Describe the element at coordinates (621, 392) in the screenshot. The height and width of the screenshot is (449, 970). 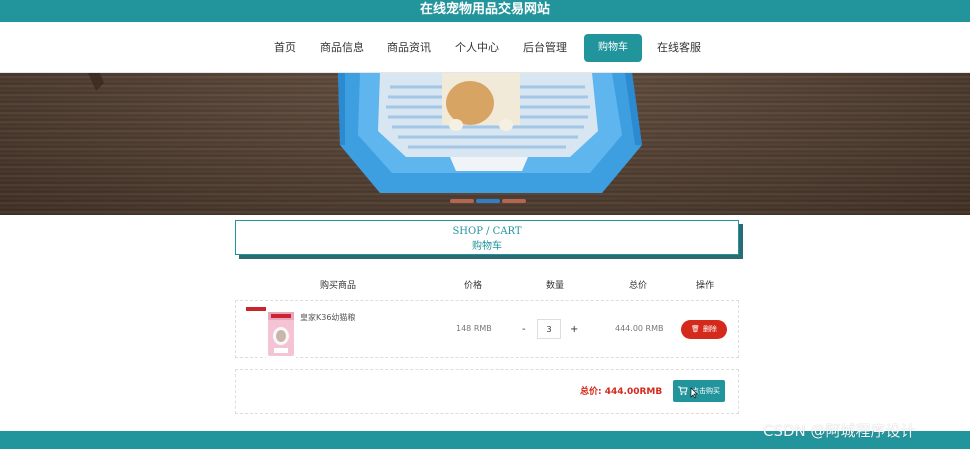
I see `cart-total: 总价: 444.00RMB` at that location.